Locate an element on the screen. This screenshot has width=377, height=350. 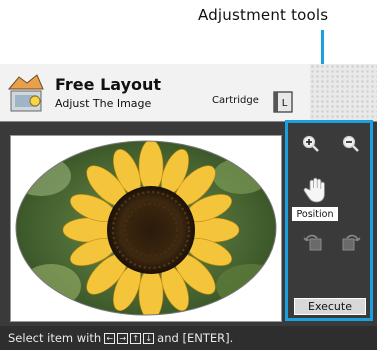
magnifier-minus-icon is located at coordinates (350, 143).